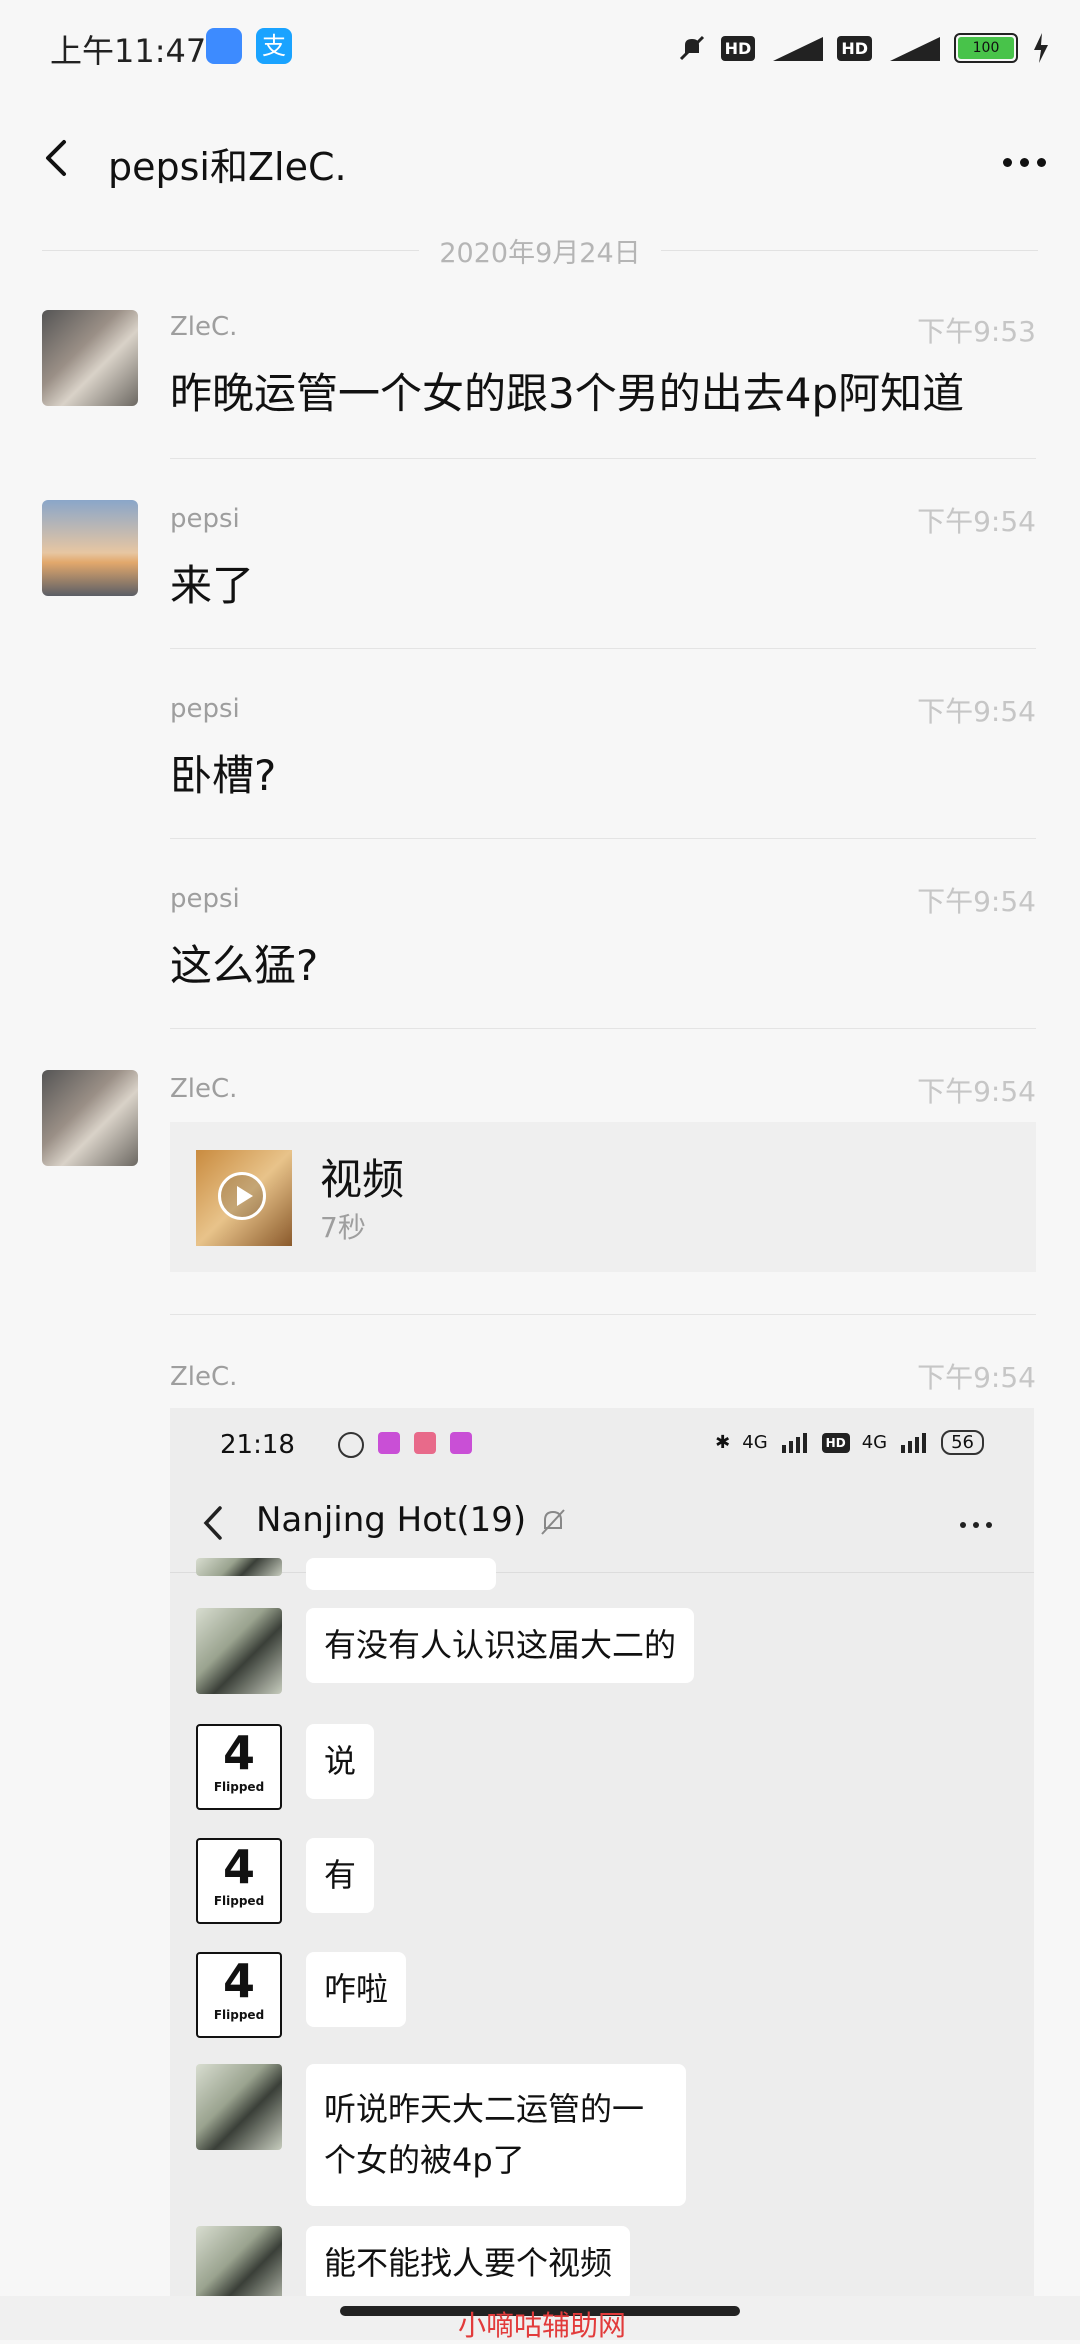 The image size is (1080, 2344). I want to click on shot-bubble: 说, so click(340, 1762).